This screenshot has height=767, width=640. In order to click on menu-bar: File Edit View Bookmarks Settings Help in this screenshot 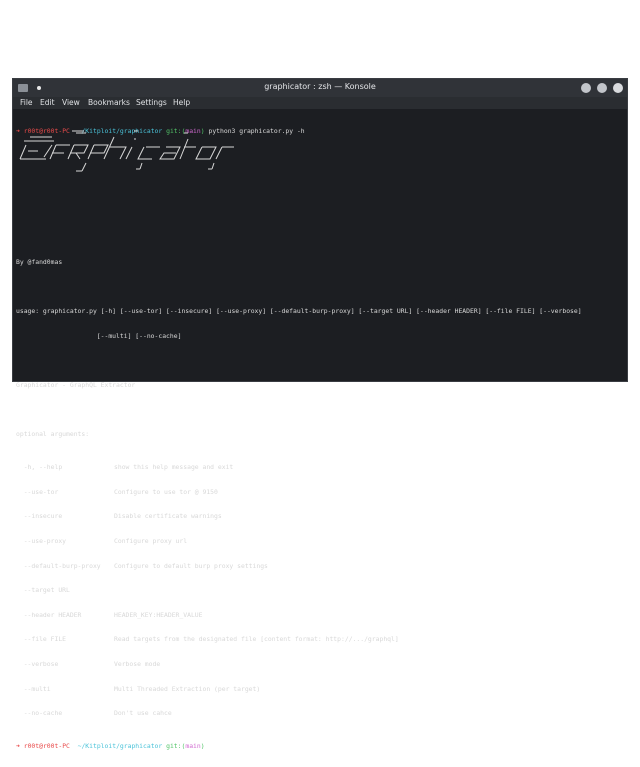, I will do `click(320, 103)`.